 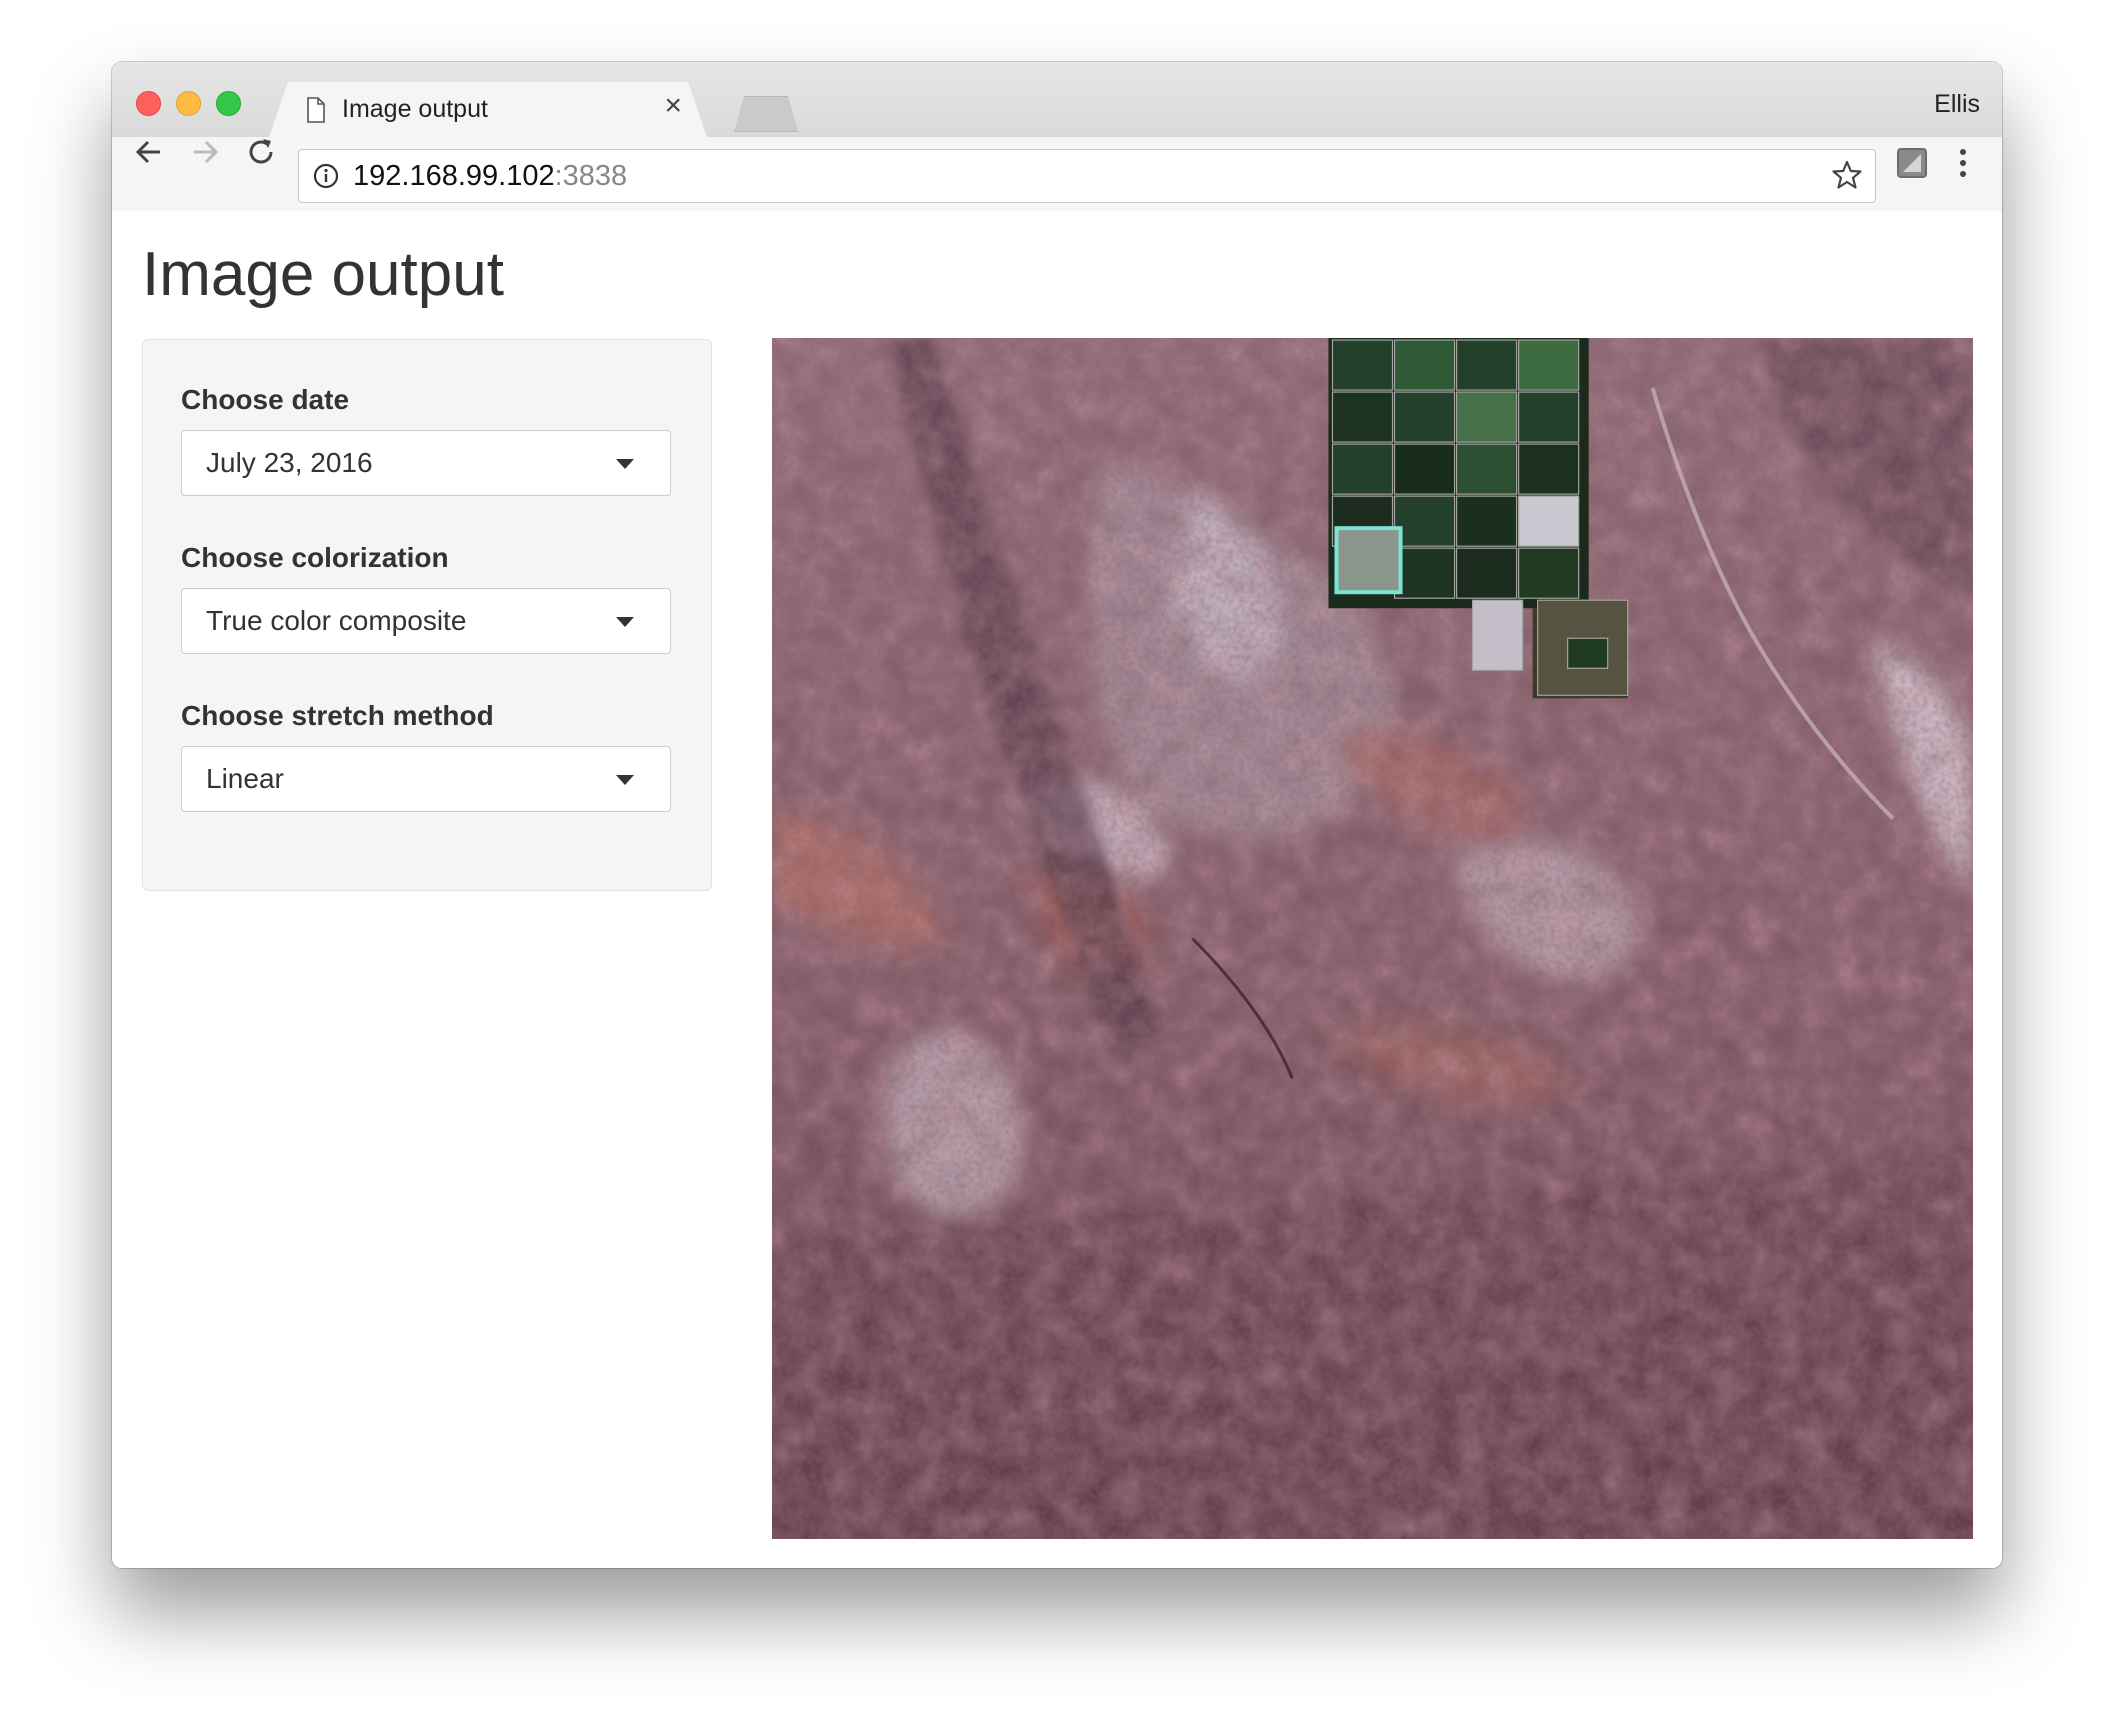 I want to click on colorization-select: True color composite, so click(x=426, y=621).